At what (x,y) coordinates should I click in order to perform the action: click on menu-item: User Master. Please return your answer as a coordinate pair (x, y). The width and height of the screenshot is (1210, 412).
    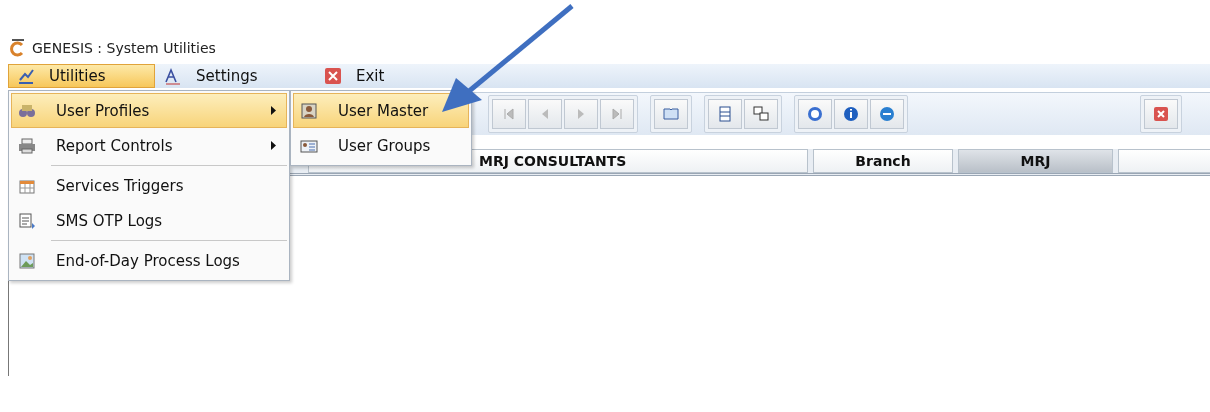
    Looking at the image, I should click on (381, 110).